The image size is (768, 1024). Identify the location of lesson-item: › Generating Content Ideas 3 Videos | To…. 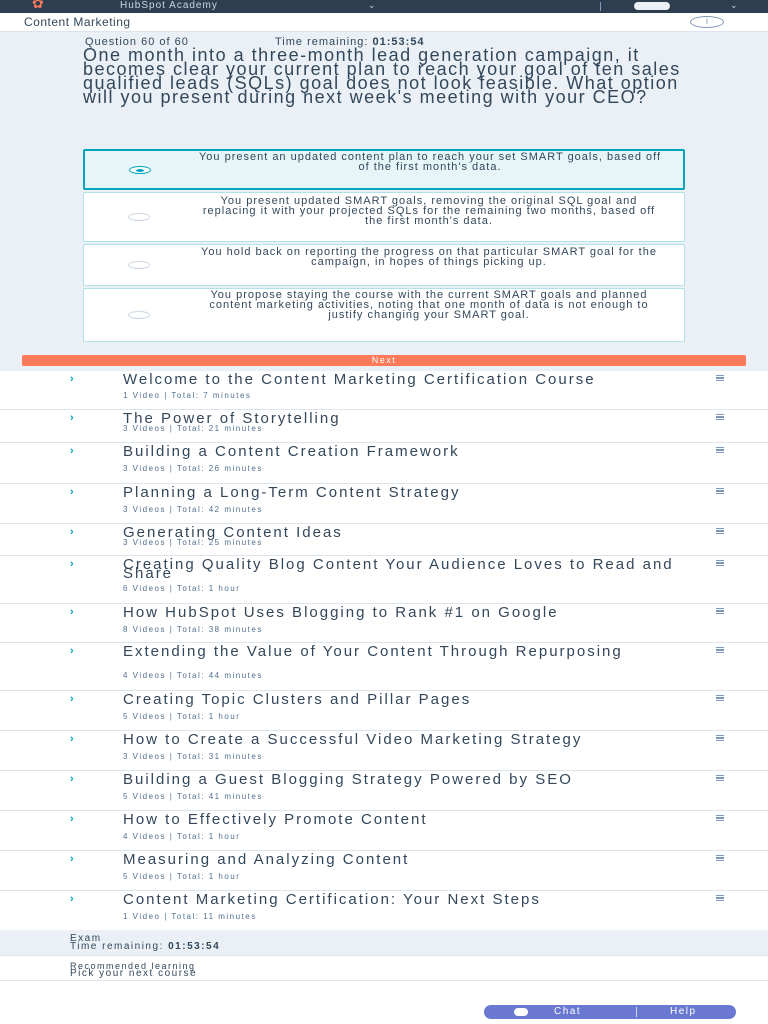
(384, 540).